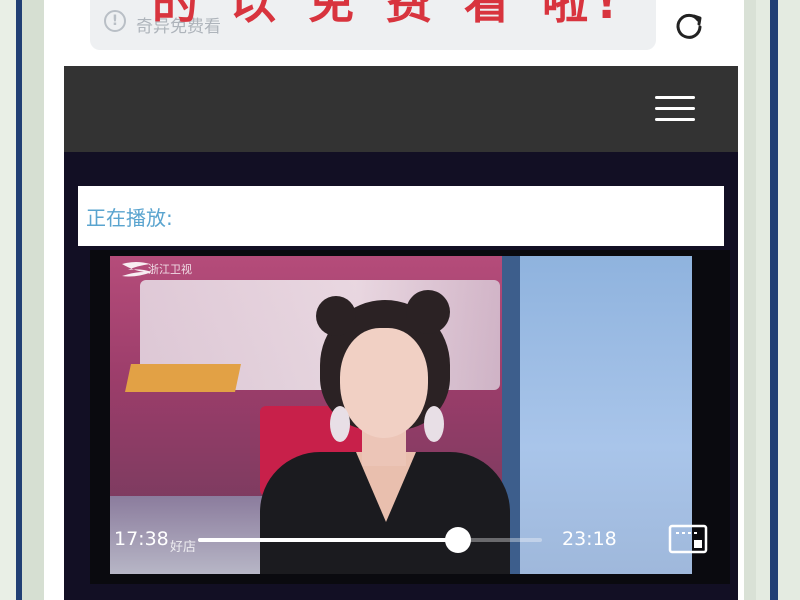  I want to click on fullscreen-icon, so click(688, 539).